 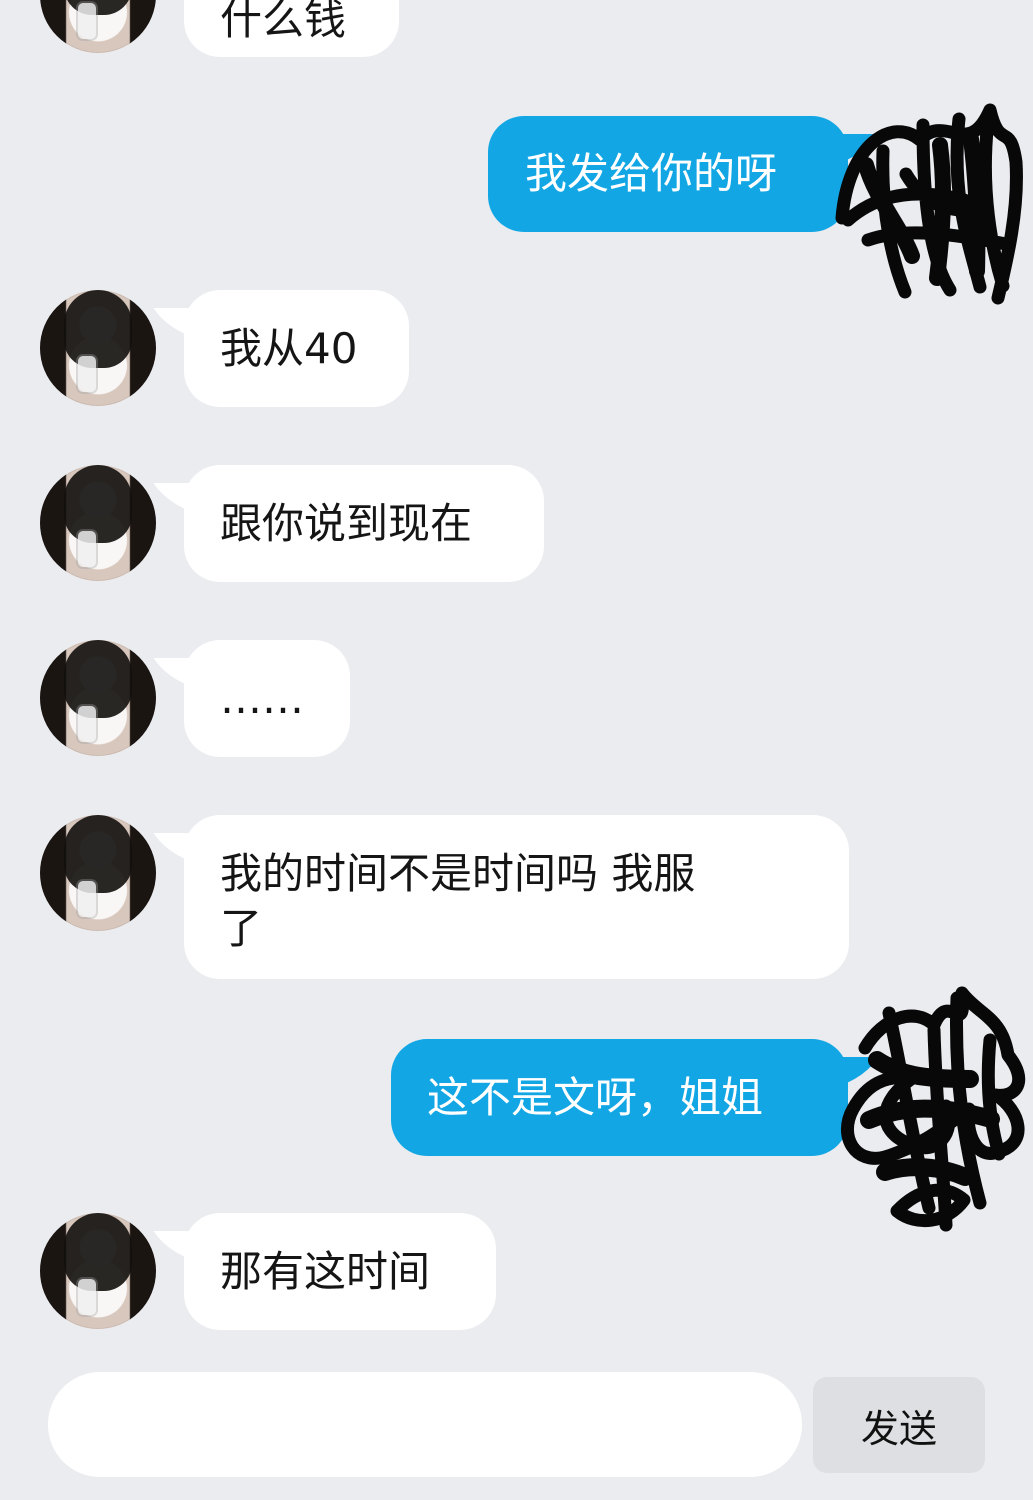 What do you see at coordinates (458, 873) in the screenshot?
I see `message-text-line-1: 我的时间不是时间吗 我服` at bounding box center [458, 873].